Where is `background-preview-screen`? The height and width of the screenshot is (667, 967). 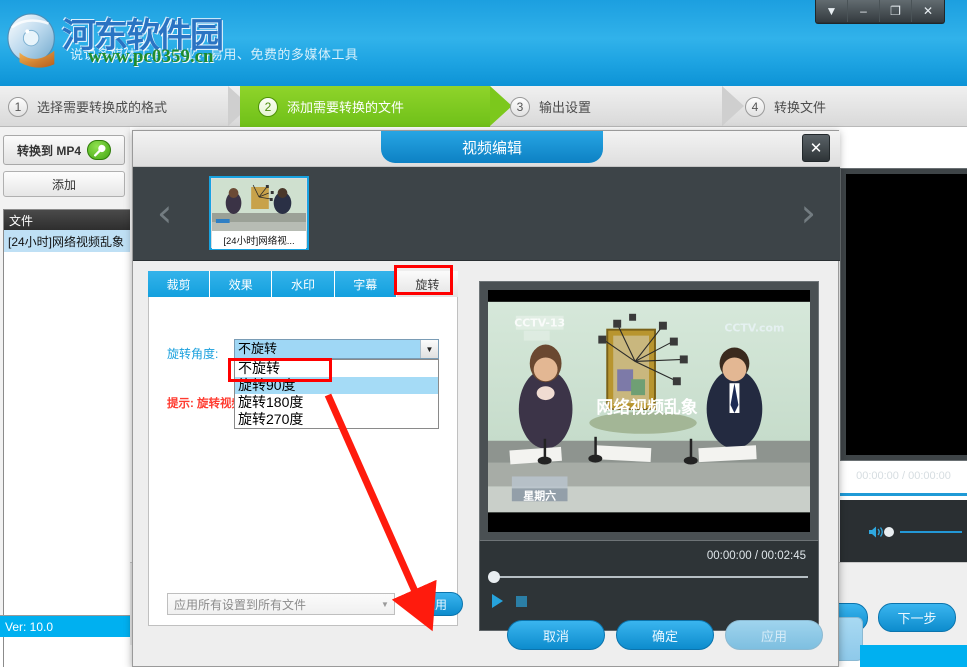 background-preview-screen is located at coordinates (906, 314).